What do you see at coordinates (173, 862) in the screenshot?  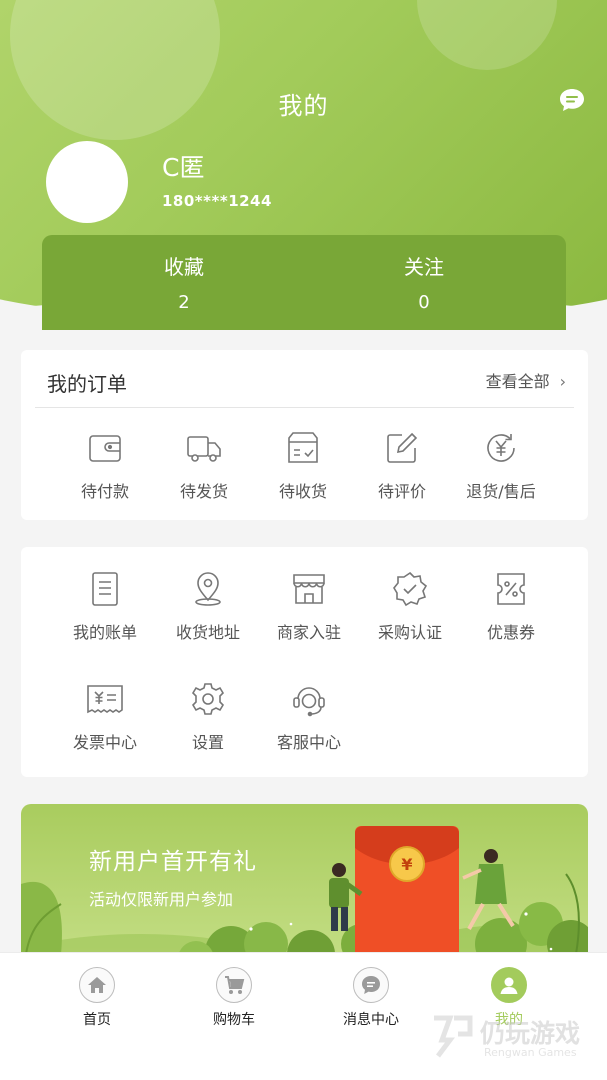 I see `banner-title: 新用户首开有礼` at bounding box center [173, 862].